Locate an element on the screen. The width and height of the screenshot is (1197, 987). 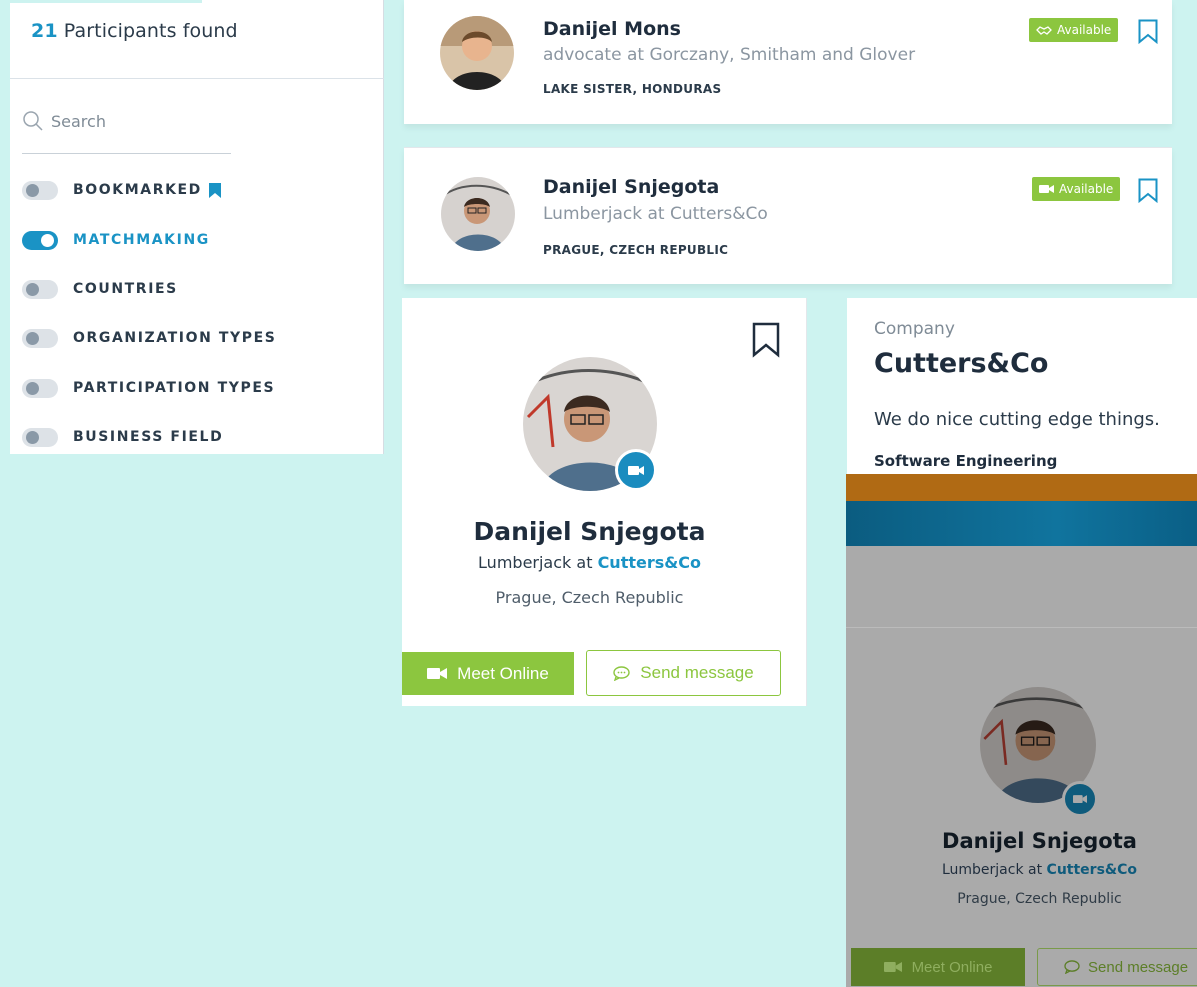
filter-toggle-participation-types: PARTICIPATION TYPES is located at coordinates (192, 388).